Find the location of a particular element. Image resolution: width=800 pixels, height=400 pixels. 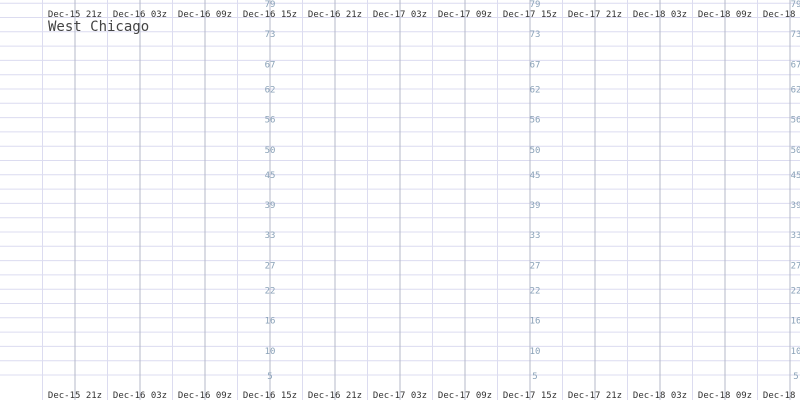

x-tick-label-top: Dec-17 03z is located at coordinates (400, 15).